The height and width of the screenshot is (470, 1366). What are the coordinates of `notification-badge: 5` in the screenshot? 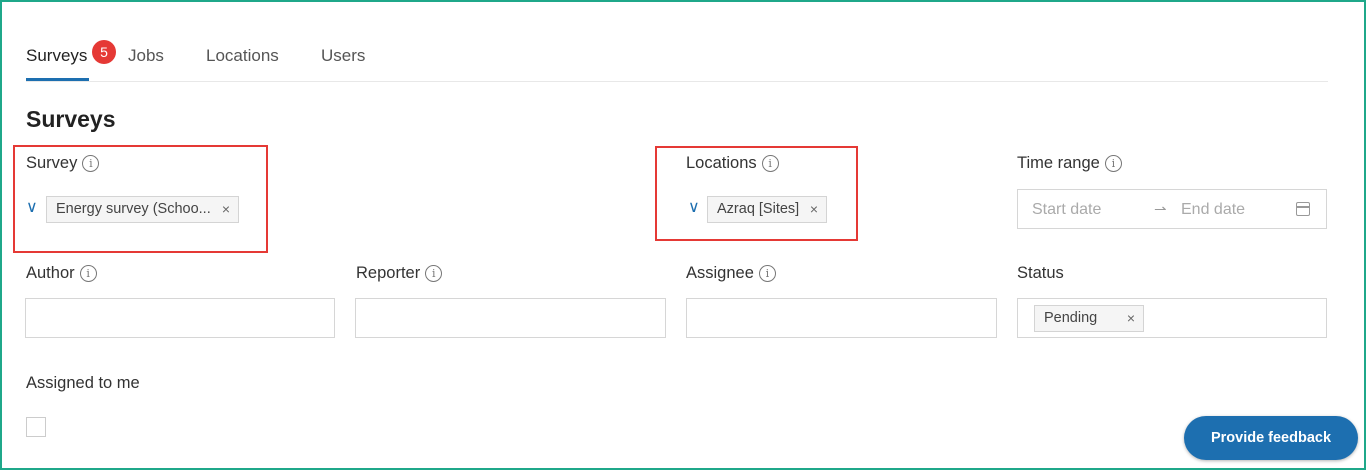 It's located at (104, 52).